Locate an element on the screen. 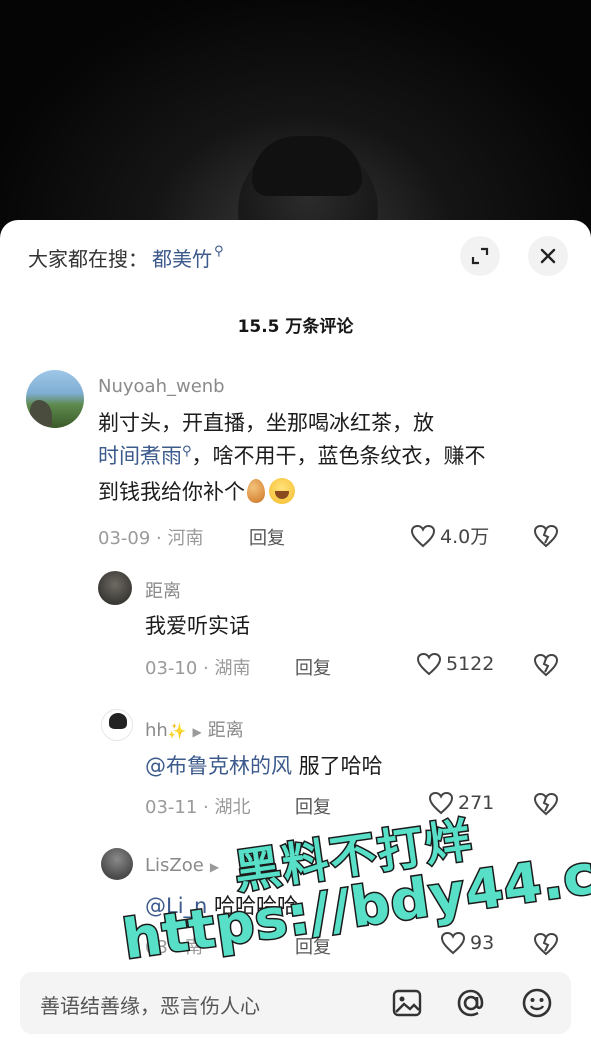 This screenshot has width=591, height=1053. reply-text: @Li_n 哈哈哈哈 is located at coordinates (221, 906).